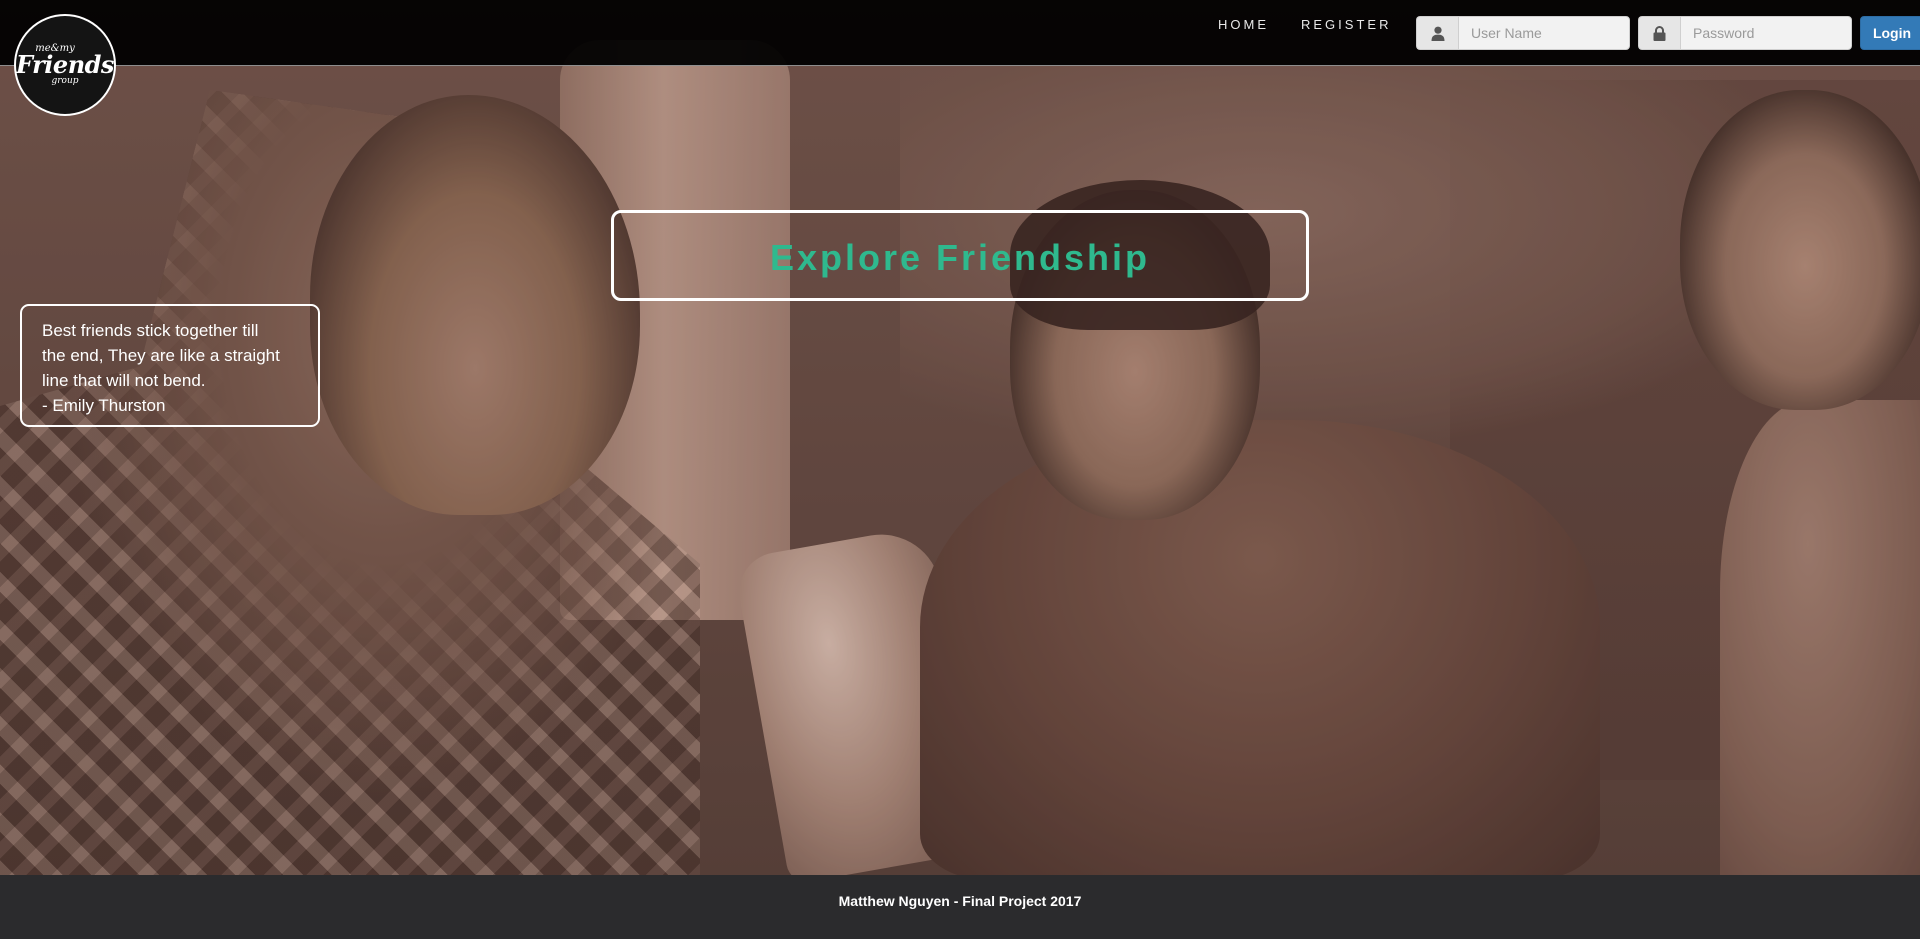 This screenshot has width=1920, height=939. I want to click on login-button: Login, so click(1890, 33).